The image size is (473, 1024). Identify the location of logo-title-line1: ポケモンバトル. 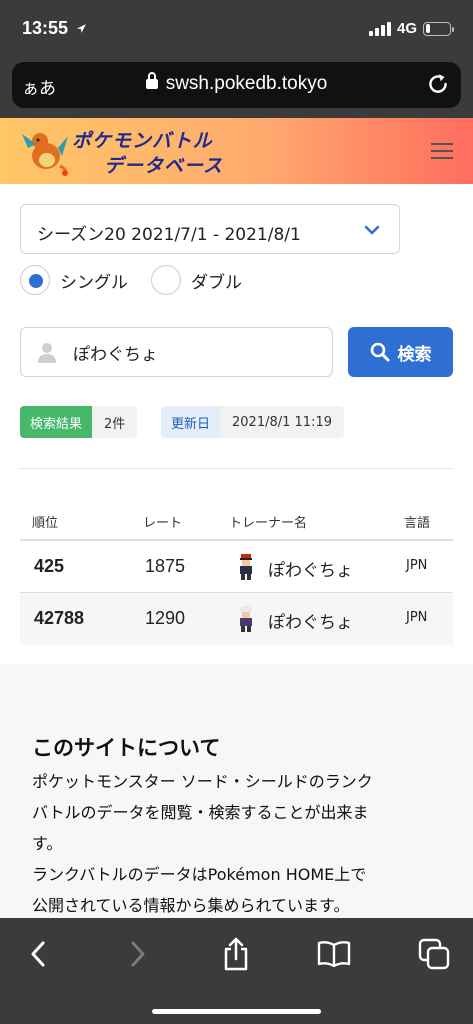
(142, 139).